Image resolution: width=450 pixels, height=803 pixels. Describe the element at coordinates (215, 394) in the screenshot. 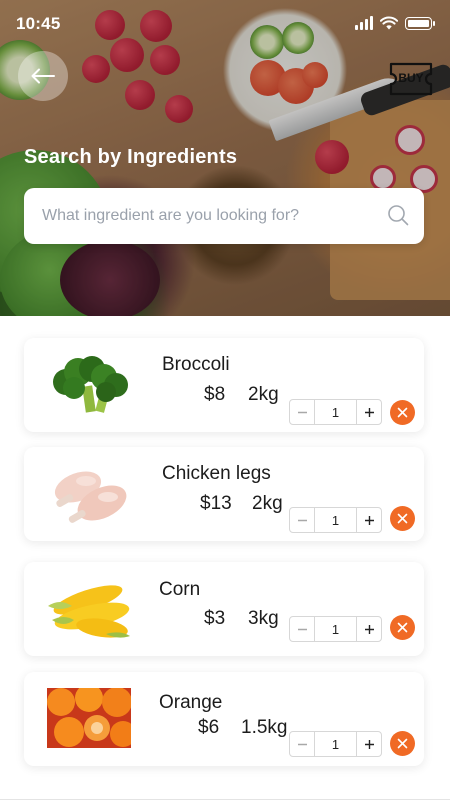

I see `item-price: $8` at that location.